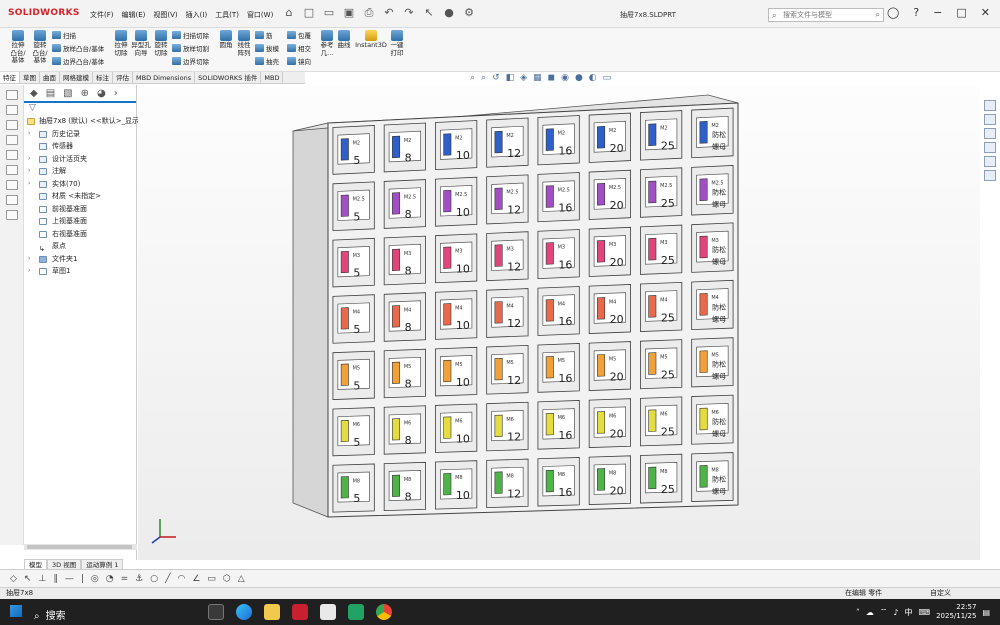 This screenshot has height=625, width=1000. What do you see at coordinates (241, 579) in the screenshot?
I see `triangle-icon: △` at bounding box center [241, 579].